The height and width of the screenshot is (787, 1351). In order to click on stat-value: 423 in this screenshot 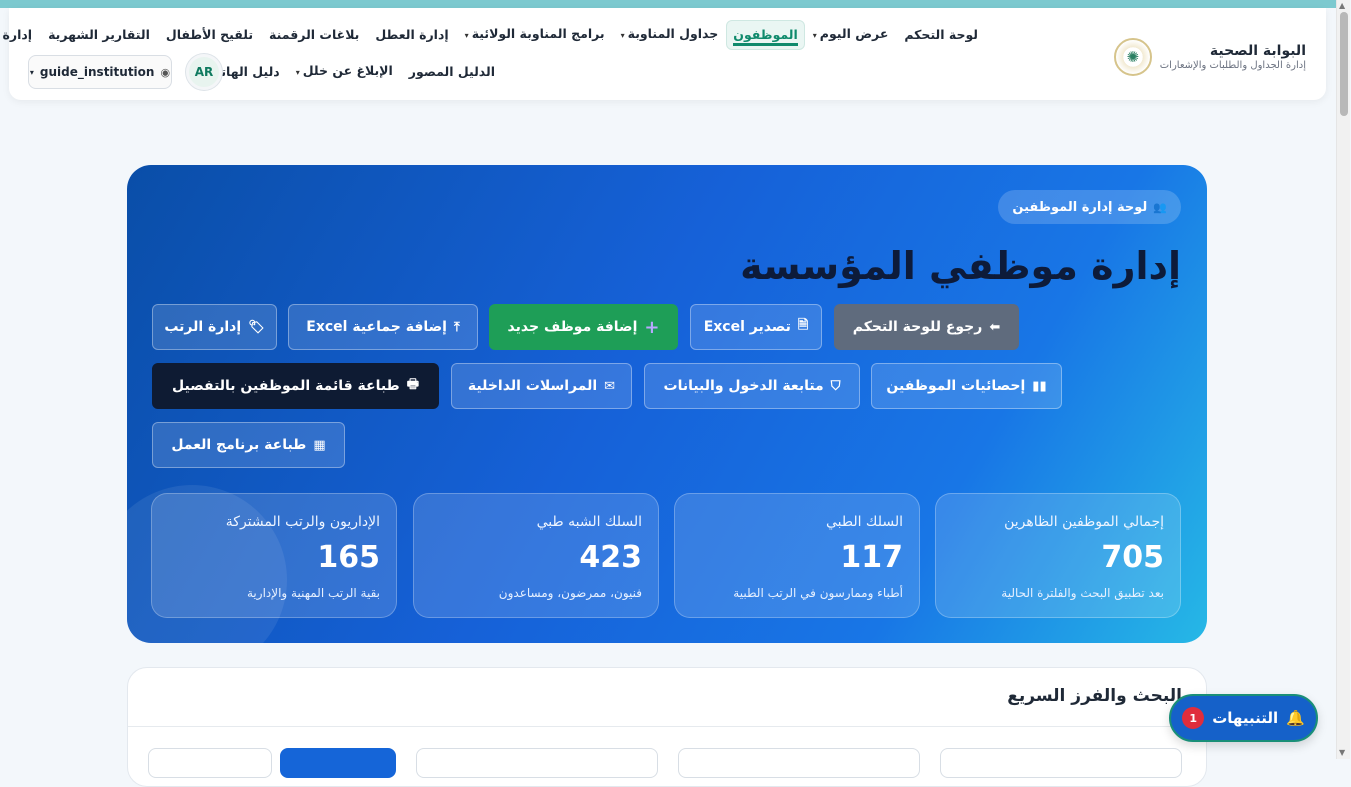, I will do `click(611, 557)`.